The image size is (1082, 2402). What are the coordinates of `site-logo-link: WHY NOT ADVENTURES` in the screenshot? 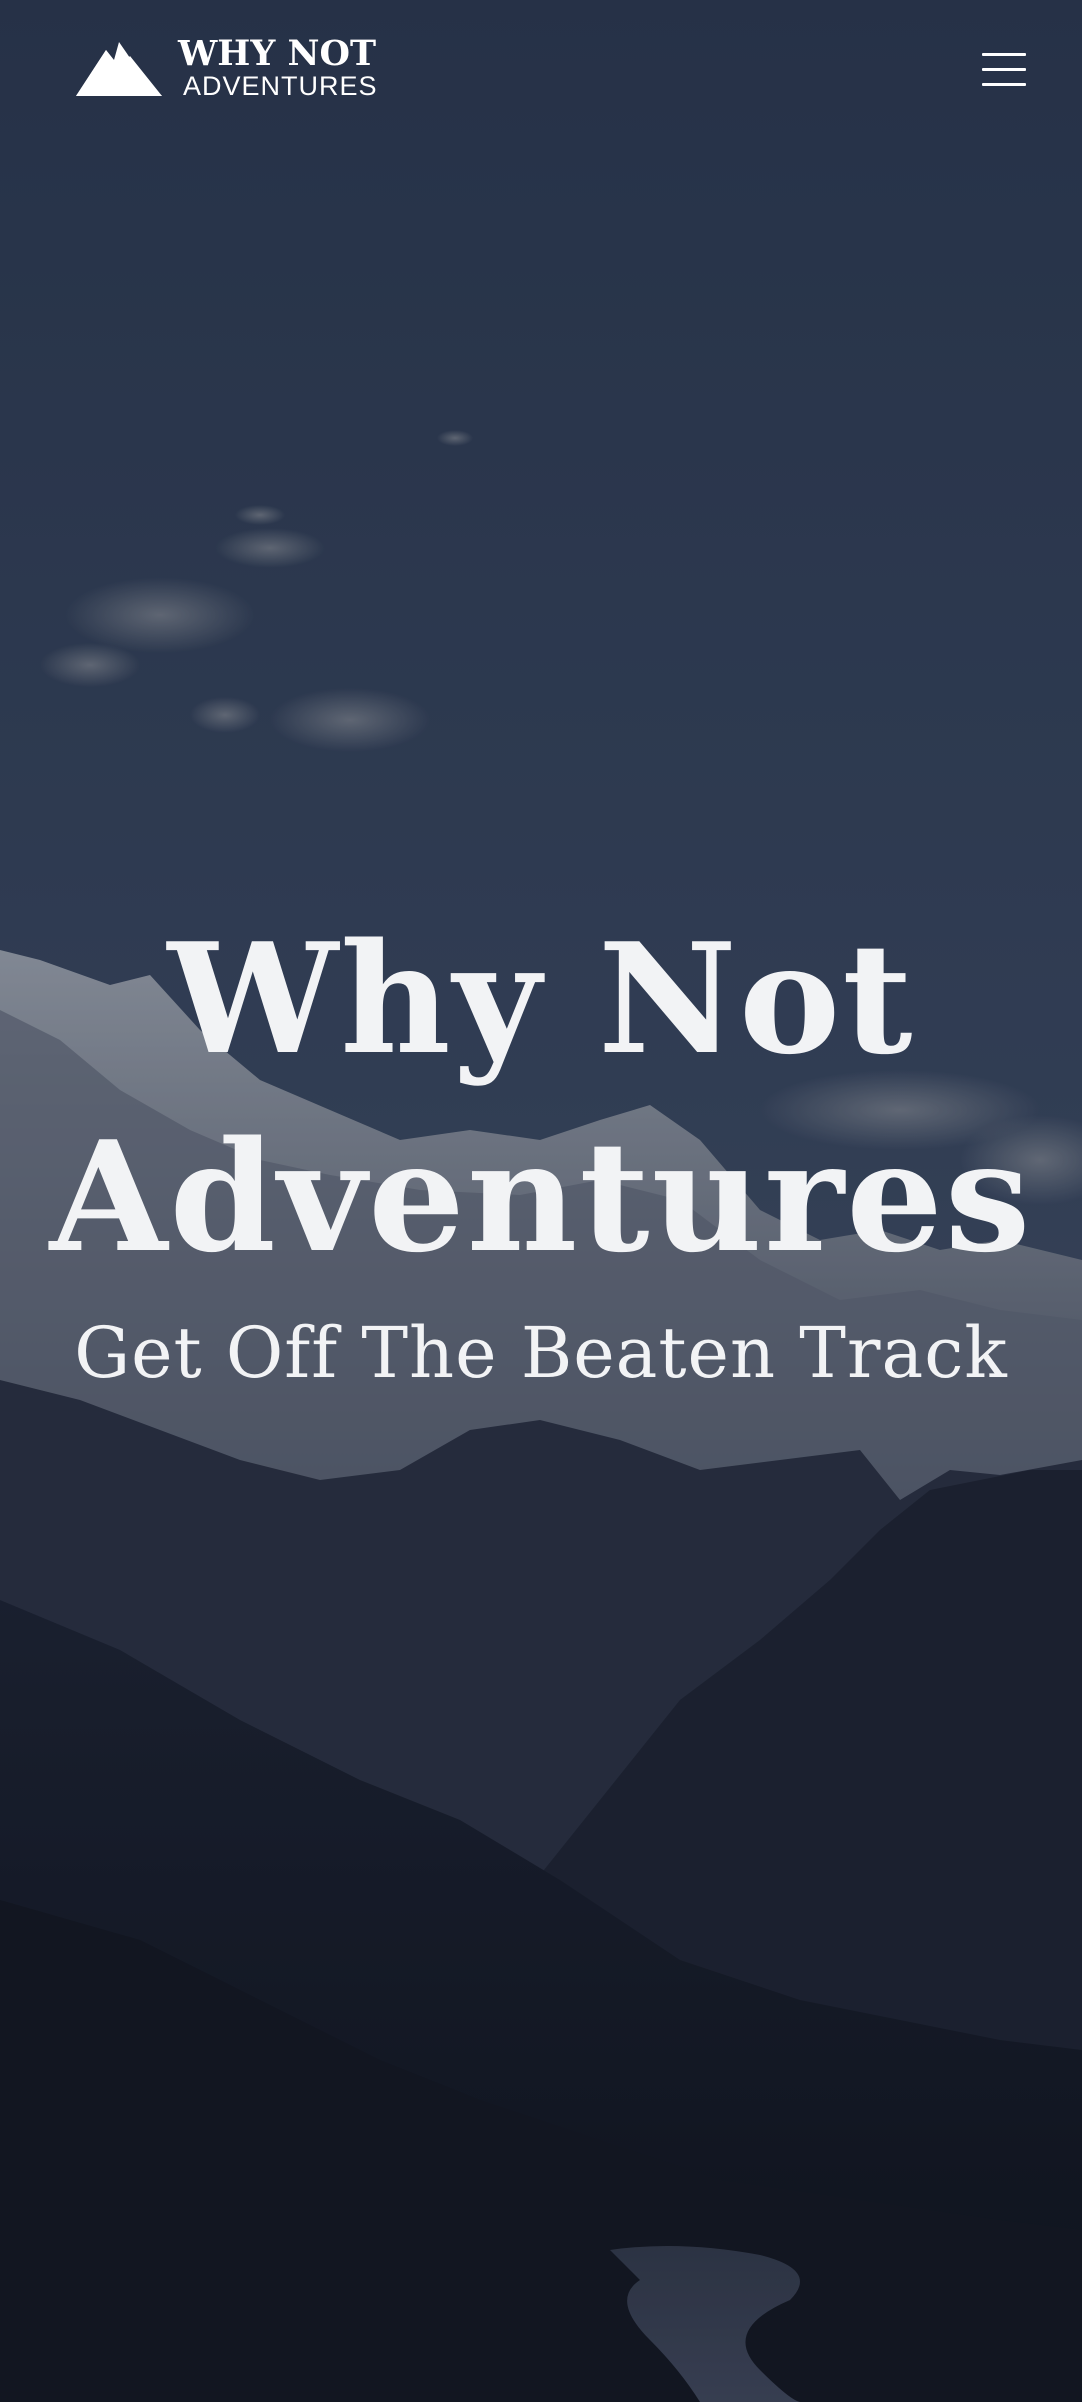 It's located at (227, 68).